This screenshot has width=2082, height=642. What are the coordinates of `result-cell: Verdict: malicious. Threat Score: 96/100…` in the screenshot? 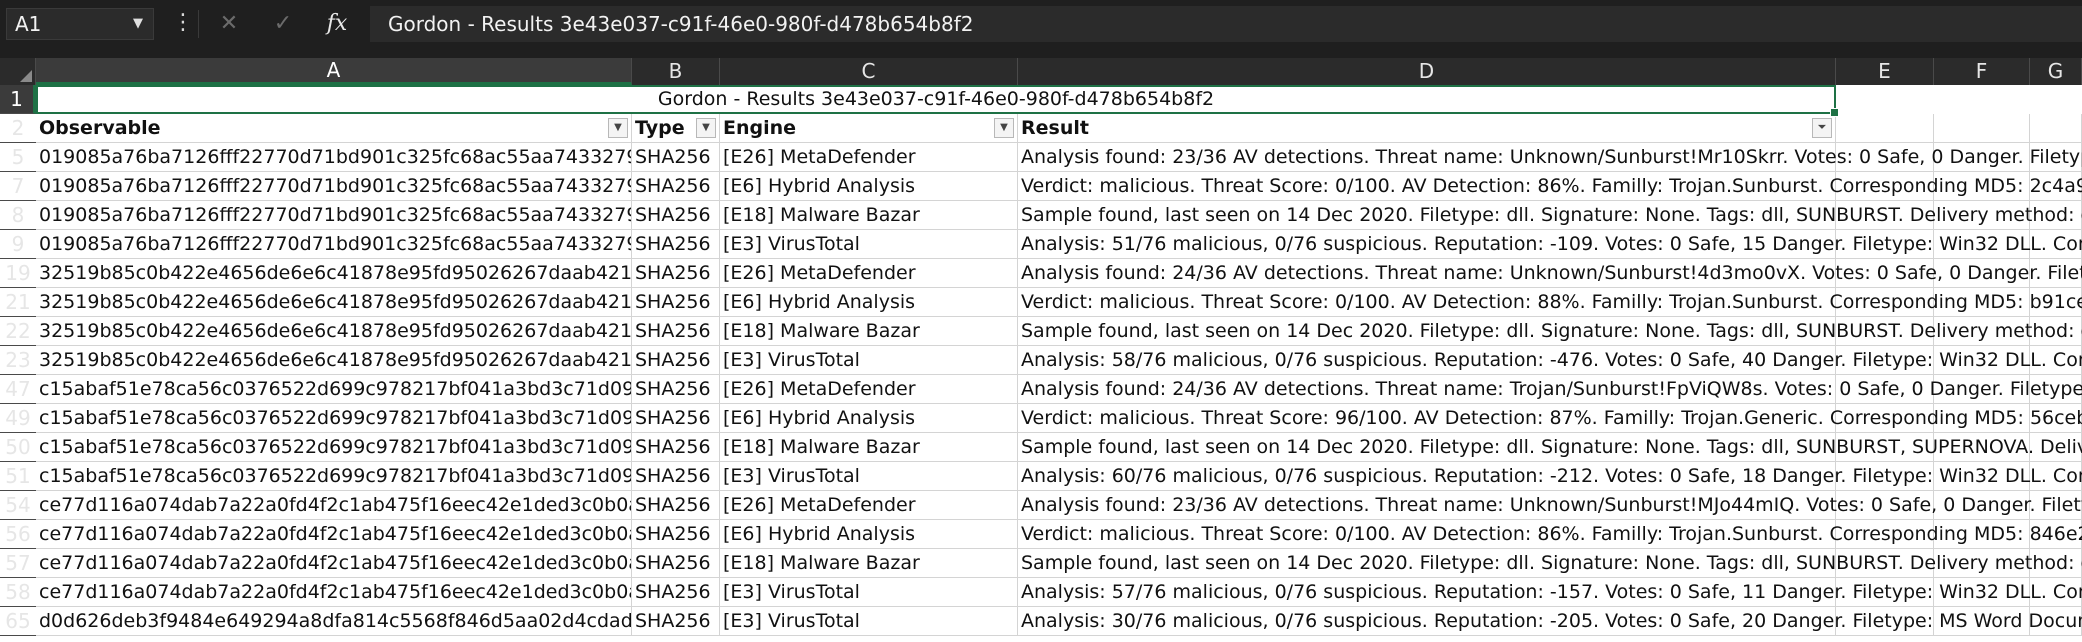 It's located at (1550, 418).